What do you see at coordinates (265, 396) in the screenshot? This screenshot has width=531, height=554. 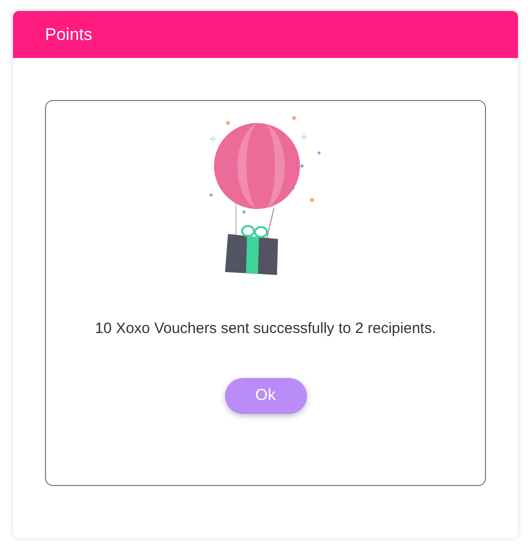 I see `ok-button: Ok` at bounding box center [265, 396].